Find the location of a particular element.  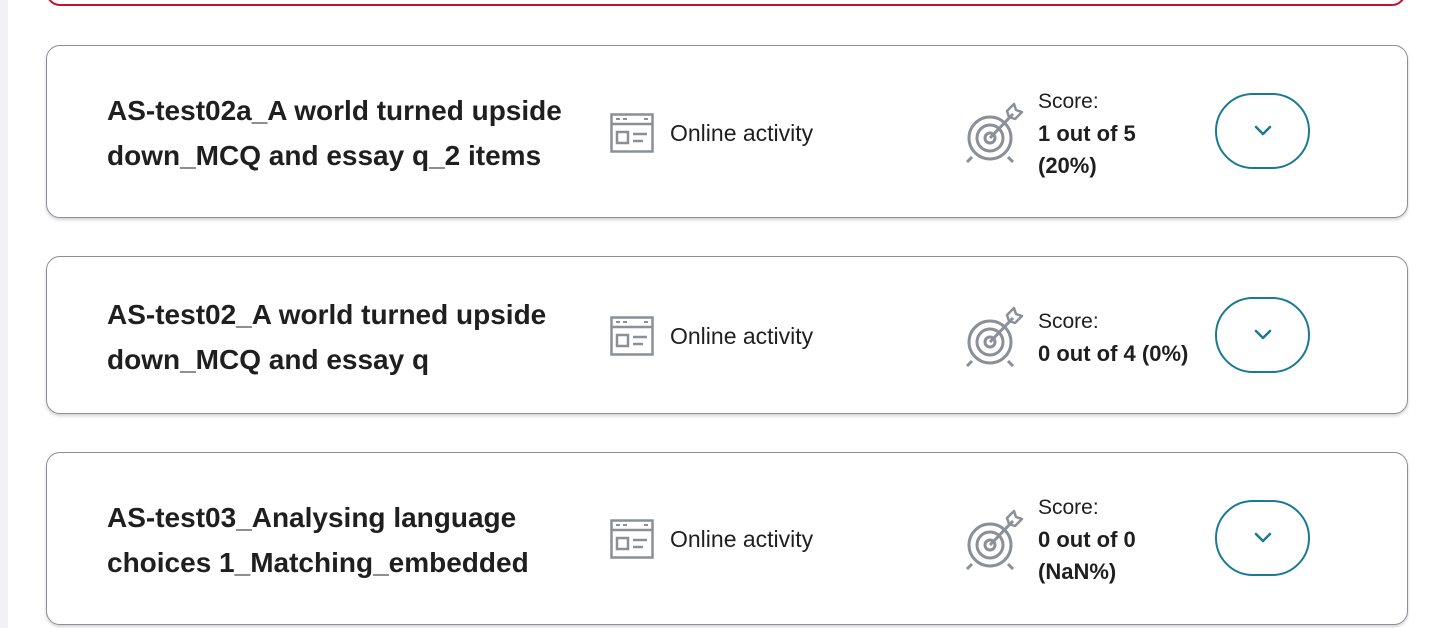

score-block: Score: 1 out of 5 (20%) is located at coordinates (1128, 134).